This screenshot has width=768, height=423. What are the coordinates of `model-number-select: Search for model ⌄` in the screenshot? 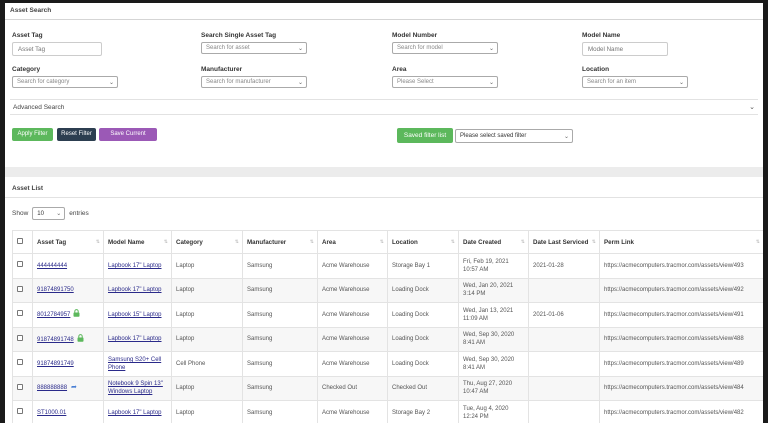 It's located at (445, 48).